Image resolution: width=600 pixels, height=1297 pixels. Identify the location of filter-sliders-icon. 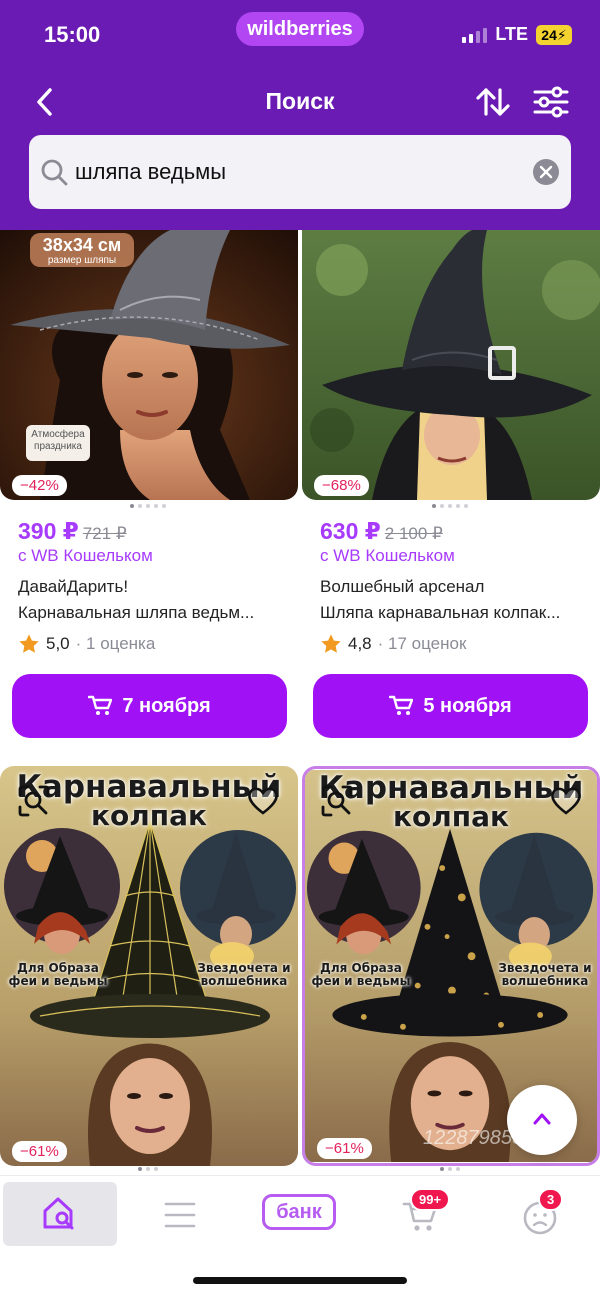
(551, 102).